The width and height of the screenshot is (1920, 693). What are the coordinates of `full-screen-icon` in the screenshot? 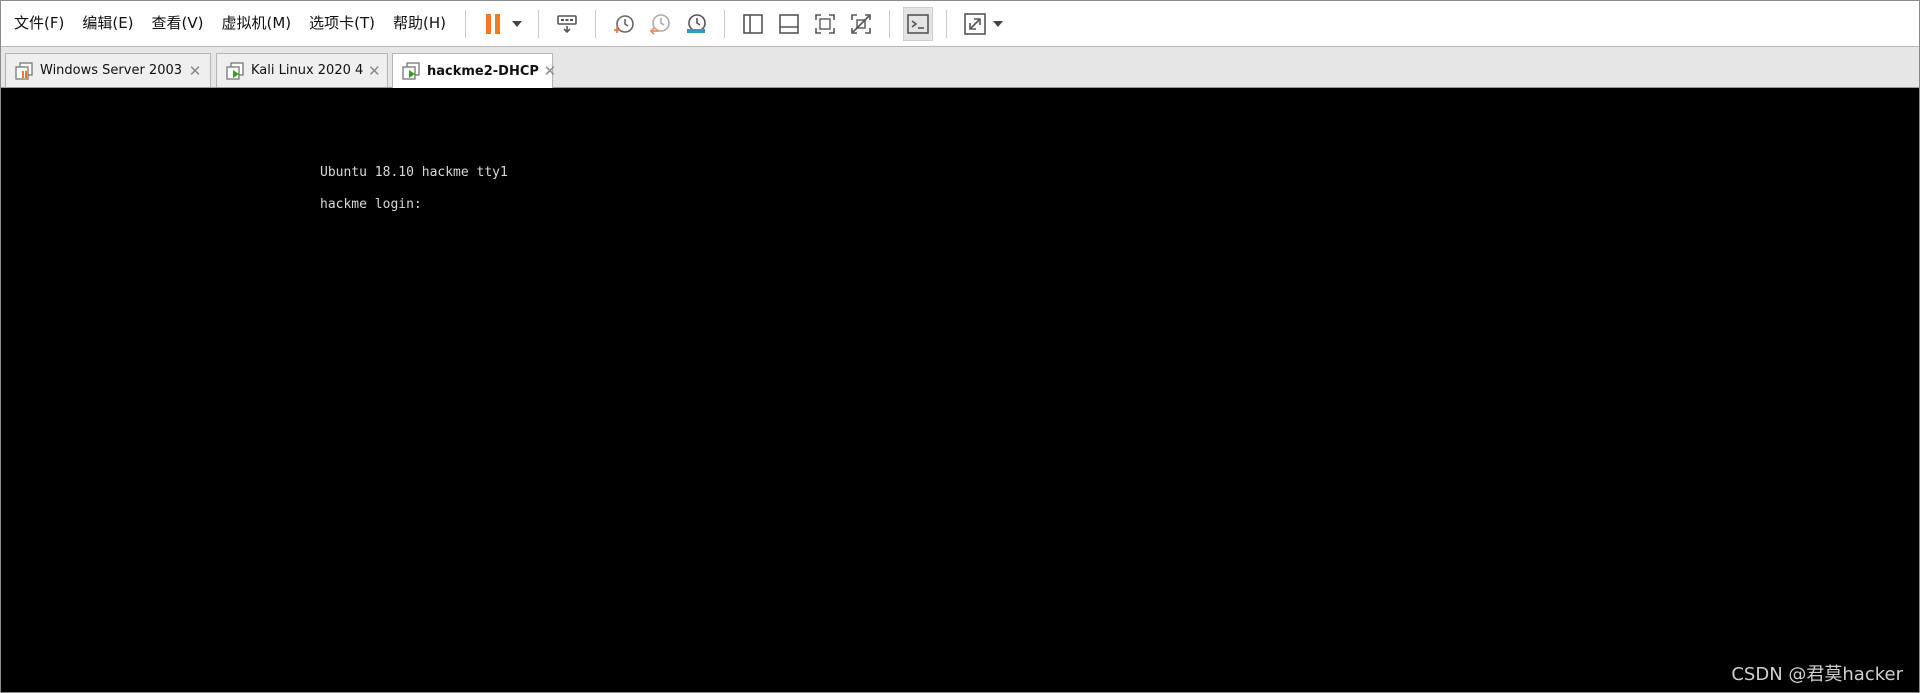 It's located at (825, 23).